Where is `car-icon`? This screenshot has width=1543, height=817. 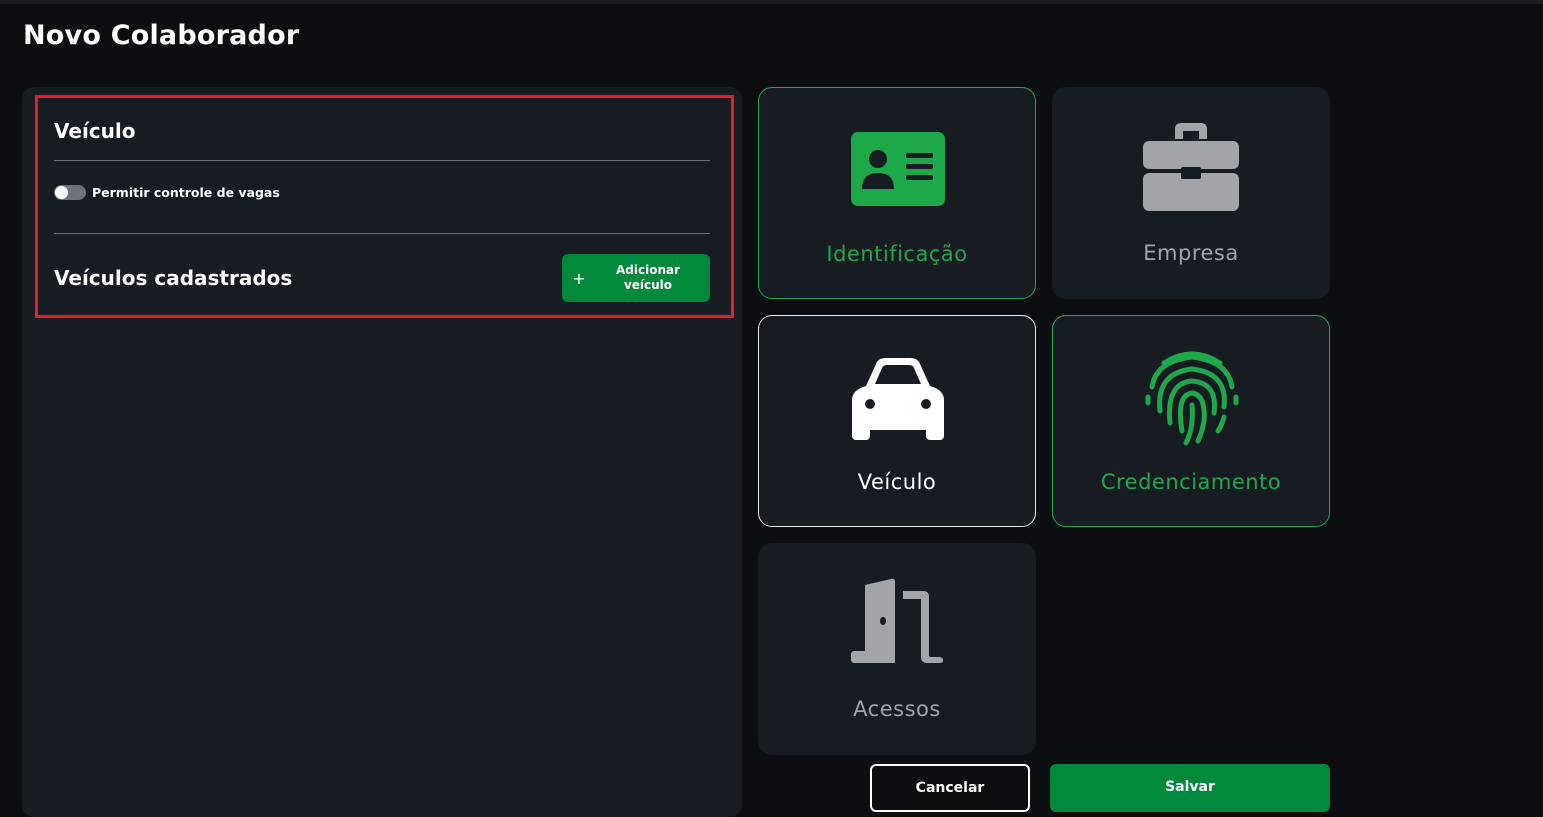
car-icon is located at coordinates (898, 395).